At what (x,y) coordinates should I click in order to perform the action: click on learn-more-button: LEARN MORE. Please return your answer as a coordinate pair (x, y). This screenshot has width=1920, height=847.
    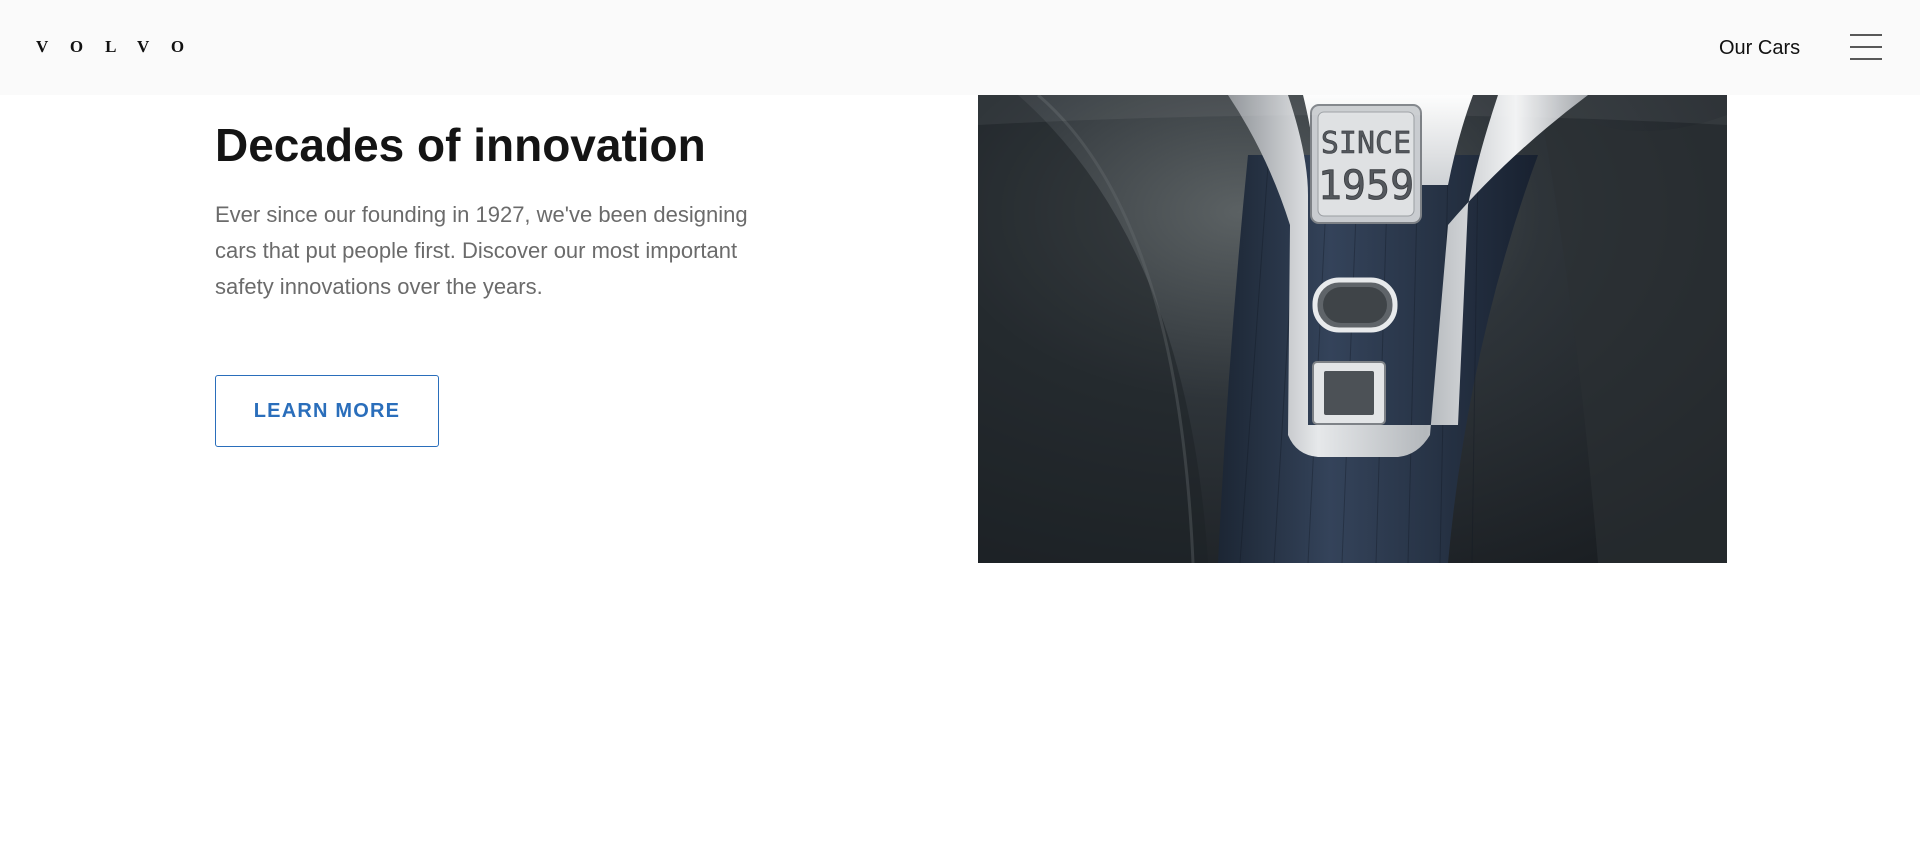
    Looking at the image, I should click on (327, 411).